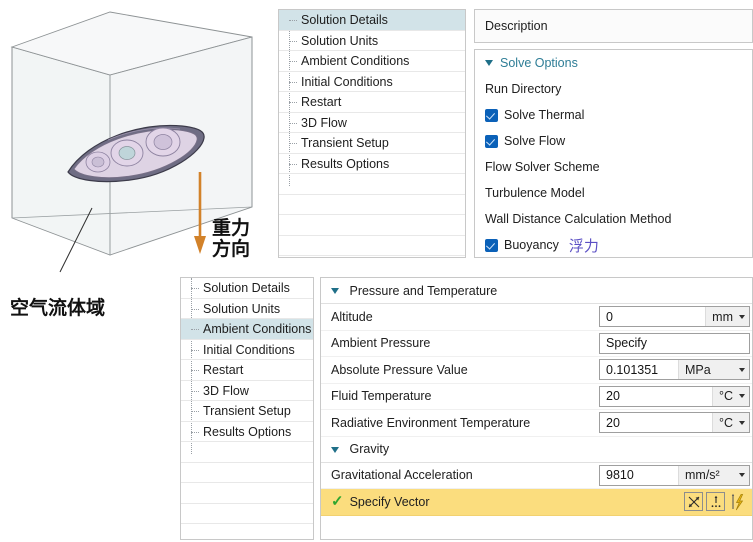  What do you see at coordinates (715, 502) in the screenshot?
I see `vector-probe-icon` at bounding box center [715, 502].